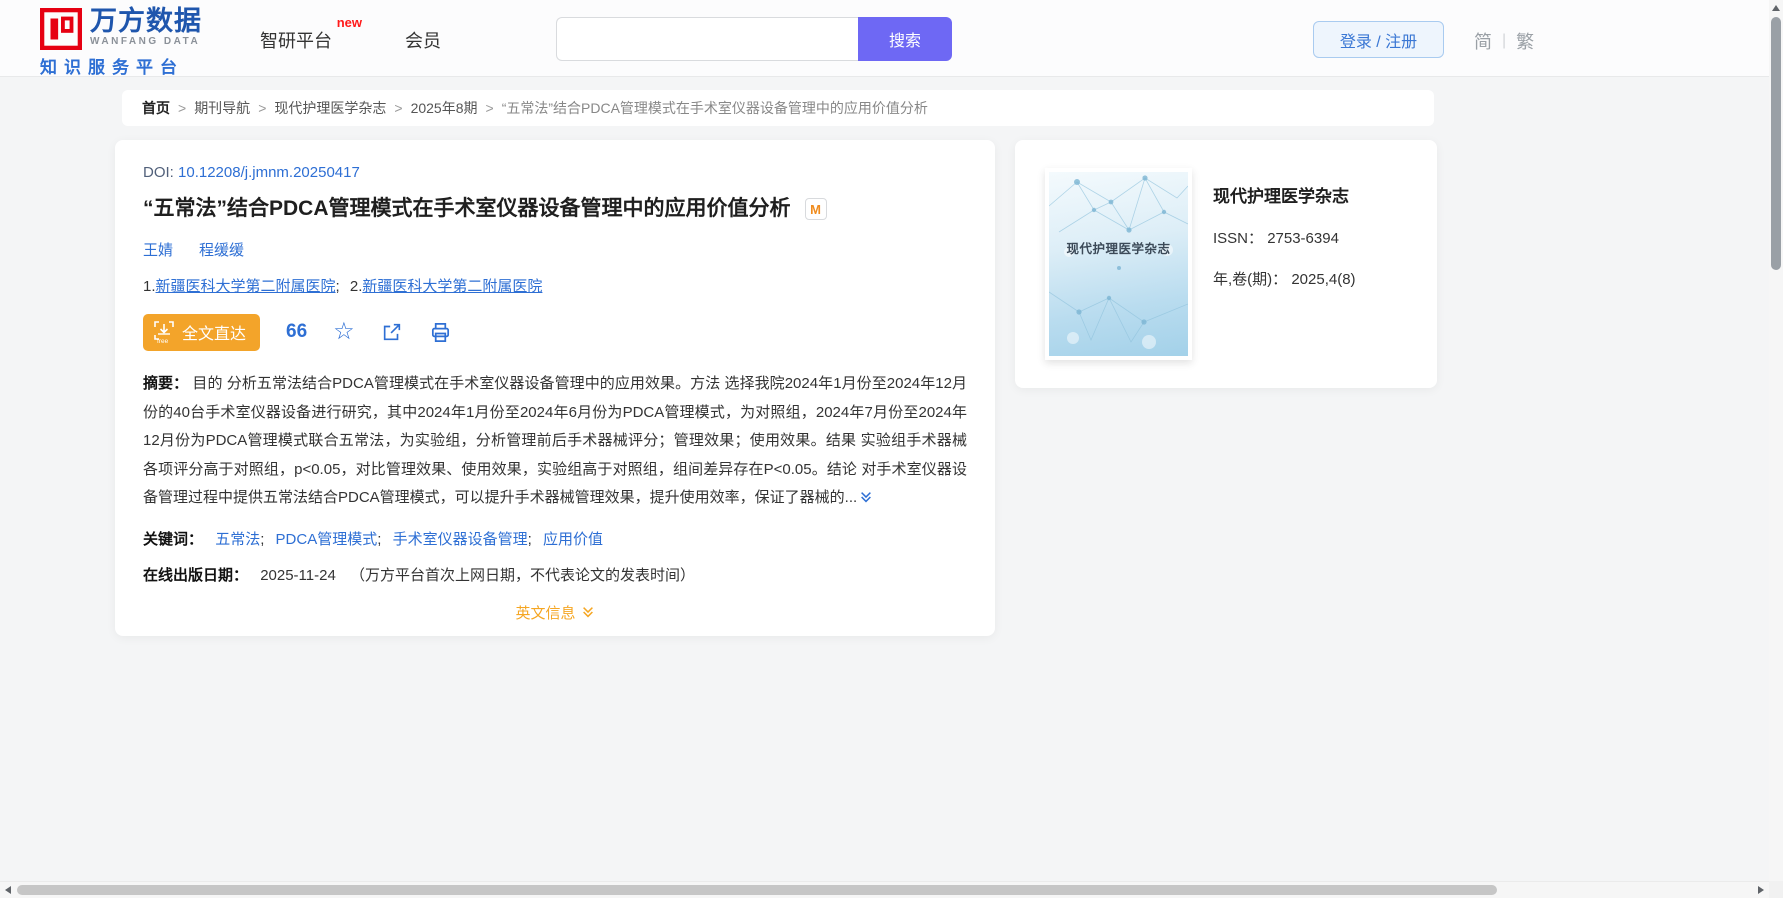 The height and width of the screenshot is (898, 1783). Describe the element at coordinates (587, 612) in the screenshot. I see `double-chevron-down-icon` at that location.